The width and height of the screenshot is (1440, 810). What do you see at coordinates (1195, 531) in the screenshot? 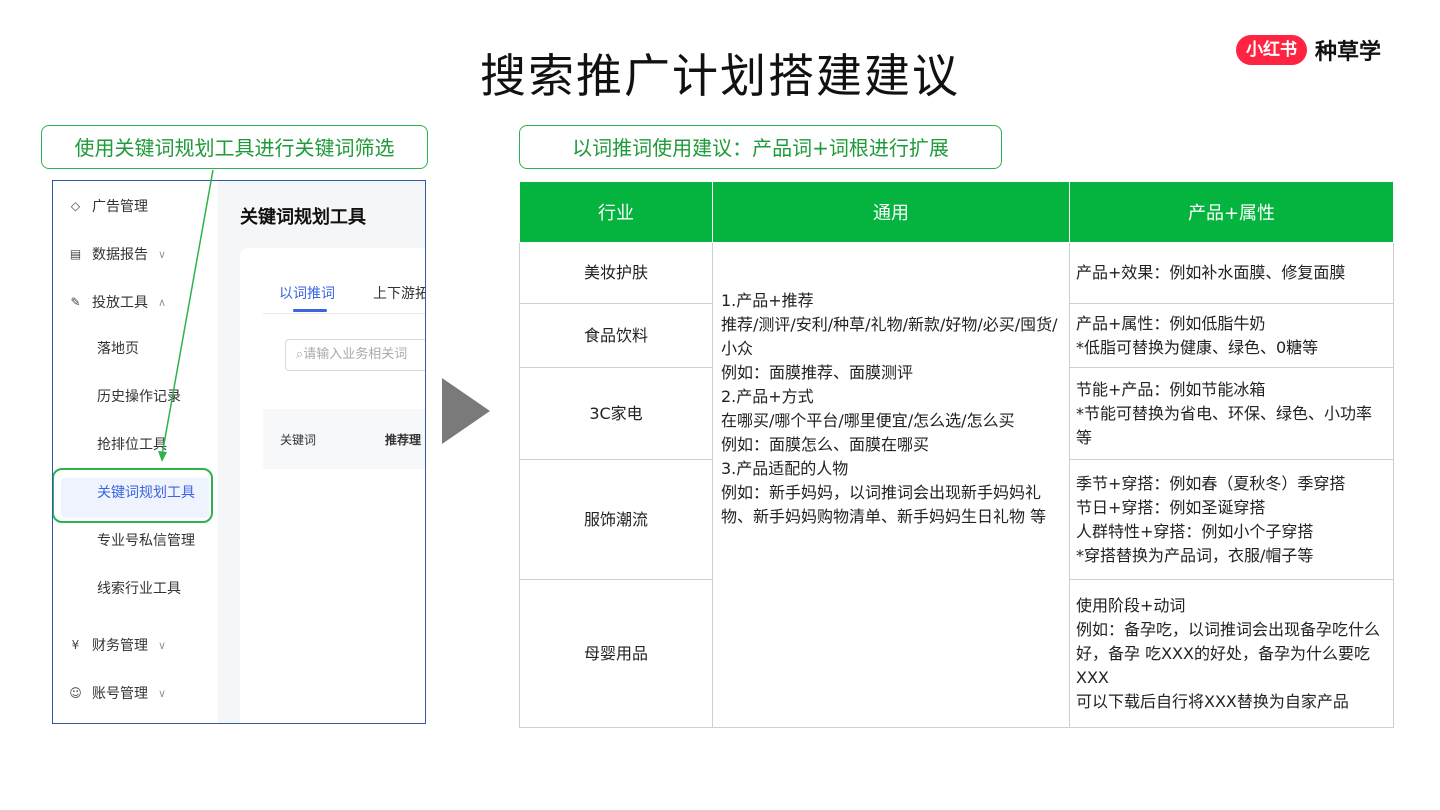
I see `attribute-line: 人群特性+穿搭：例如小个子穿搭` at bounding box center [1195, 531].